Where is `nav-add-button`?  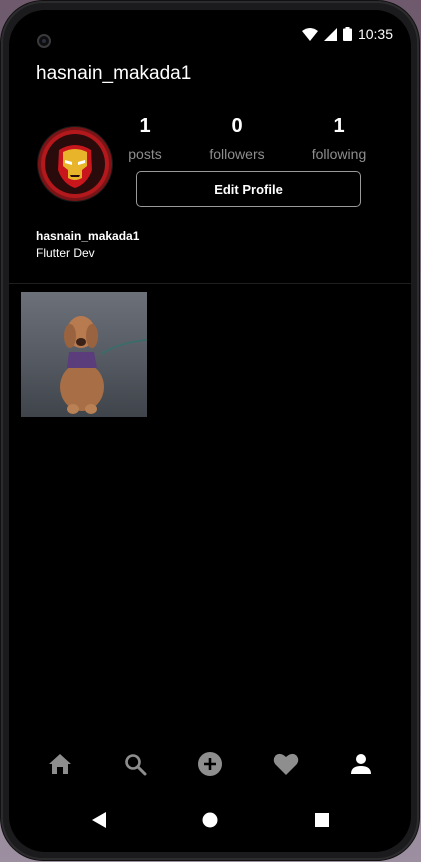 nav-add-button is located at coordinates (210, 764).